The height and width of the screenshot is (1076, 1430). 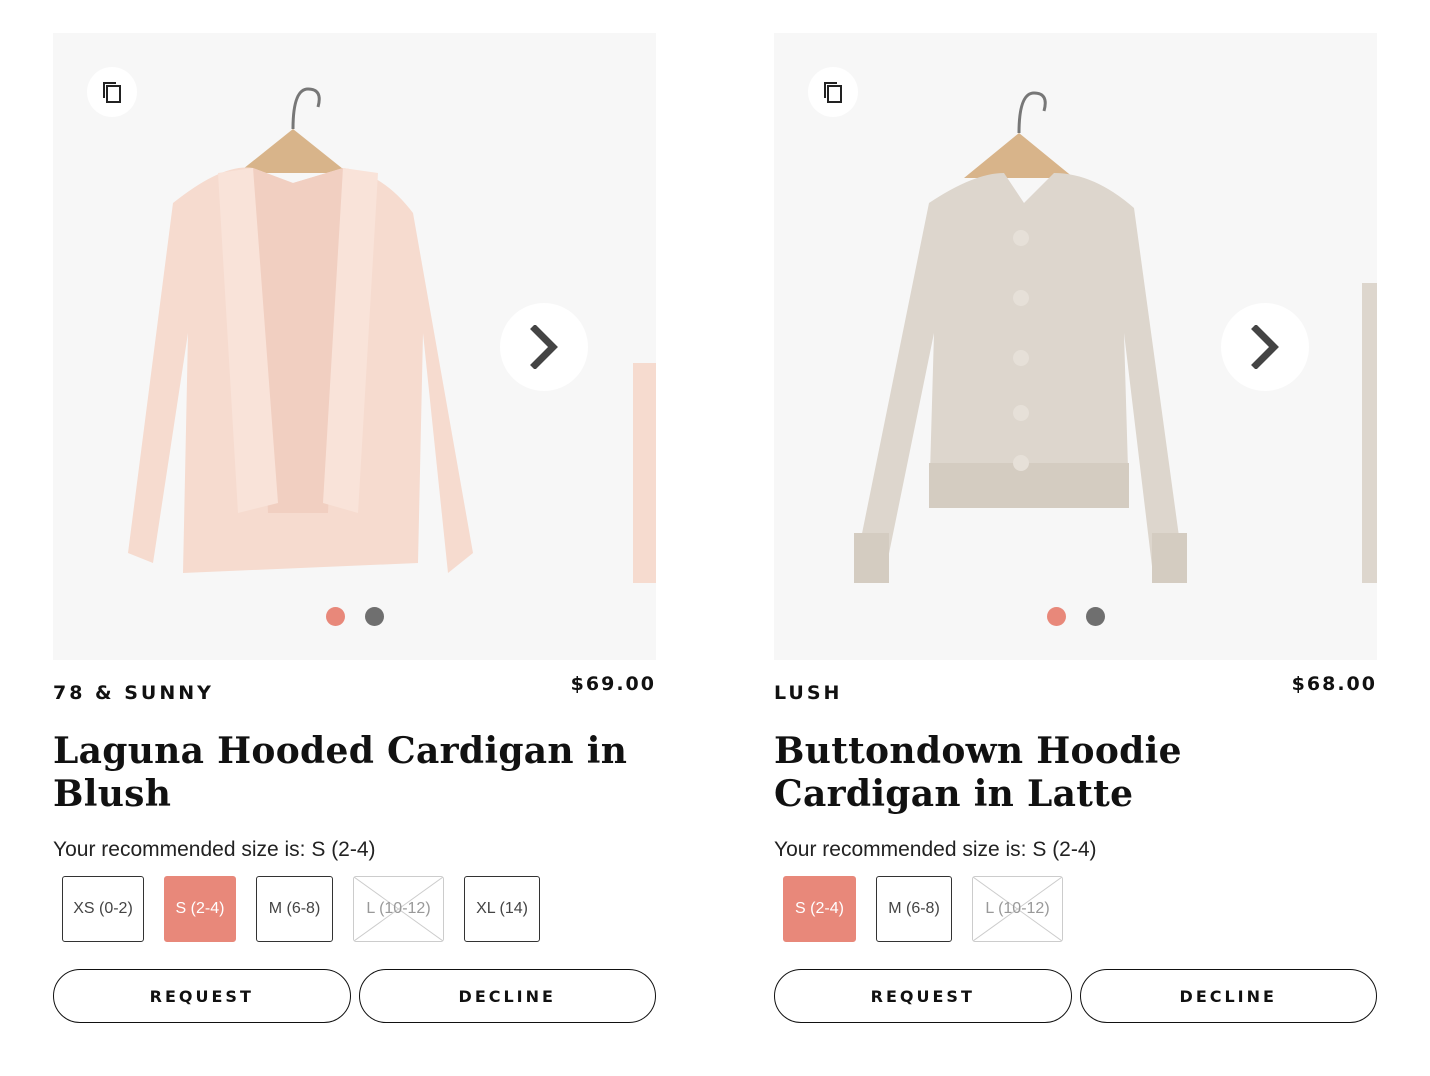 I want to click on product-title: Laguna Hooded Cardigan in Blush, so click(x=354, y=773).